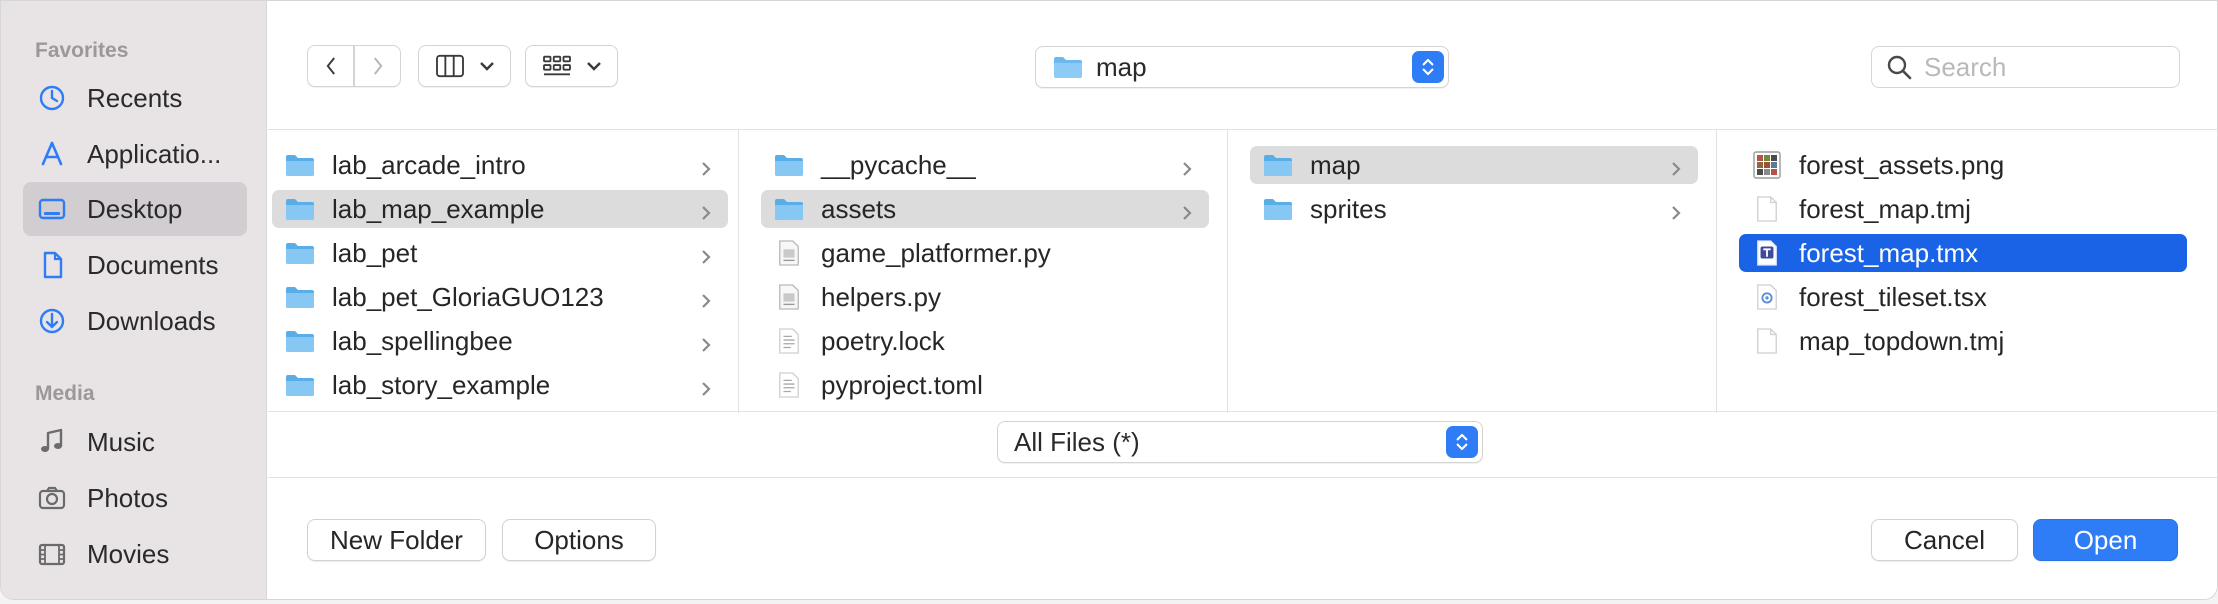 The image size is (2218, 604). I want to click on item-label: game_platformer.py, so click(936, 252).